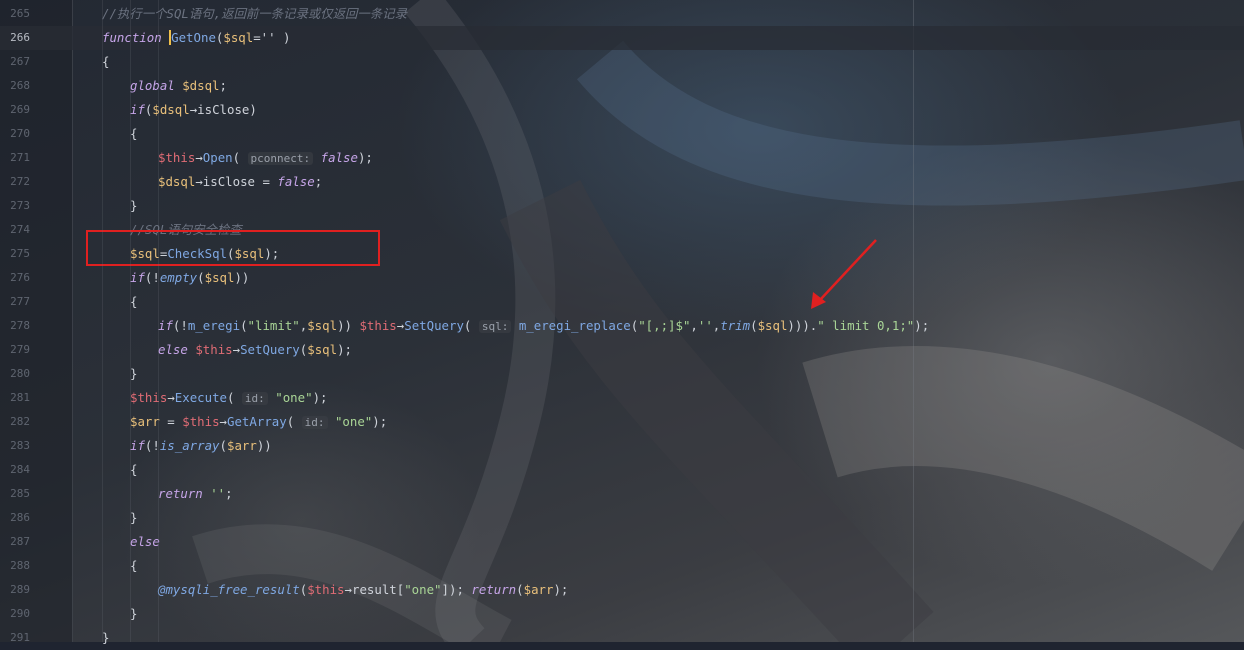  What do you see at coordinates (848, 270) in the screenshot?
I see `arrow-shaft` at bounding box center [848, 270].